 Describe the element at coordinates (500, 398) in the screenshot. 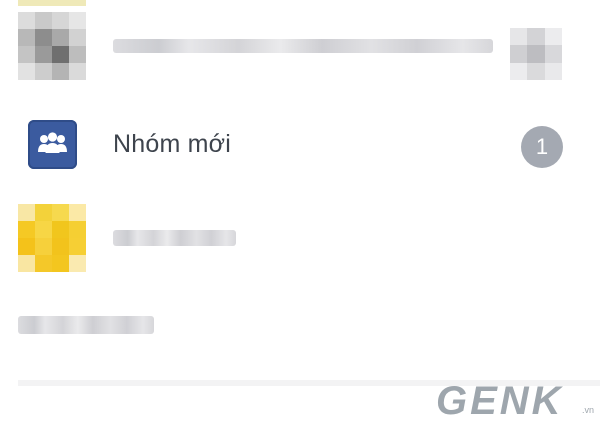

I see `logo-text: GENK` at that location.